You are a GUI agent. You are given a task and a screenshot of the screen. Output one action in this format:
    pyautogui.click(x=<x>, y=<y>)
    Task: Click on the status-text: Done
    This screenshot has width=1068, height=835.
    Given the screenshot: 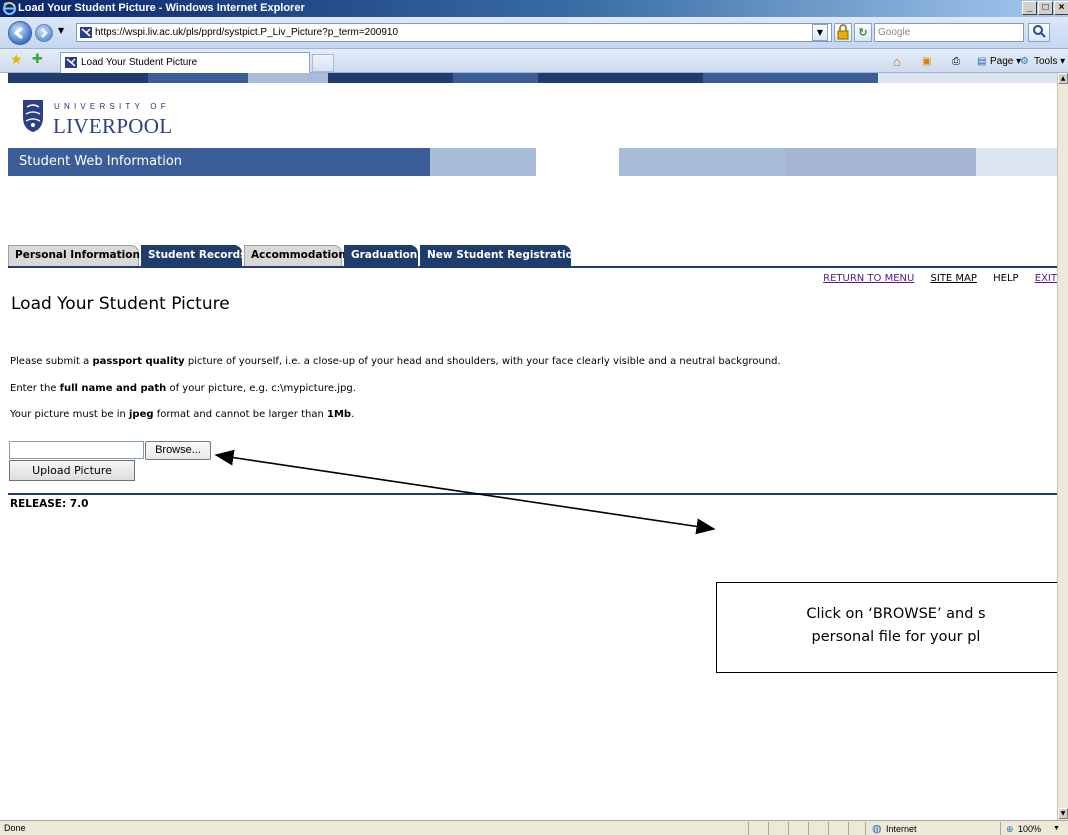 What is the action you would take?
    pyautogui.click(x=15, y=828)
    